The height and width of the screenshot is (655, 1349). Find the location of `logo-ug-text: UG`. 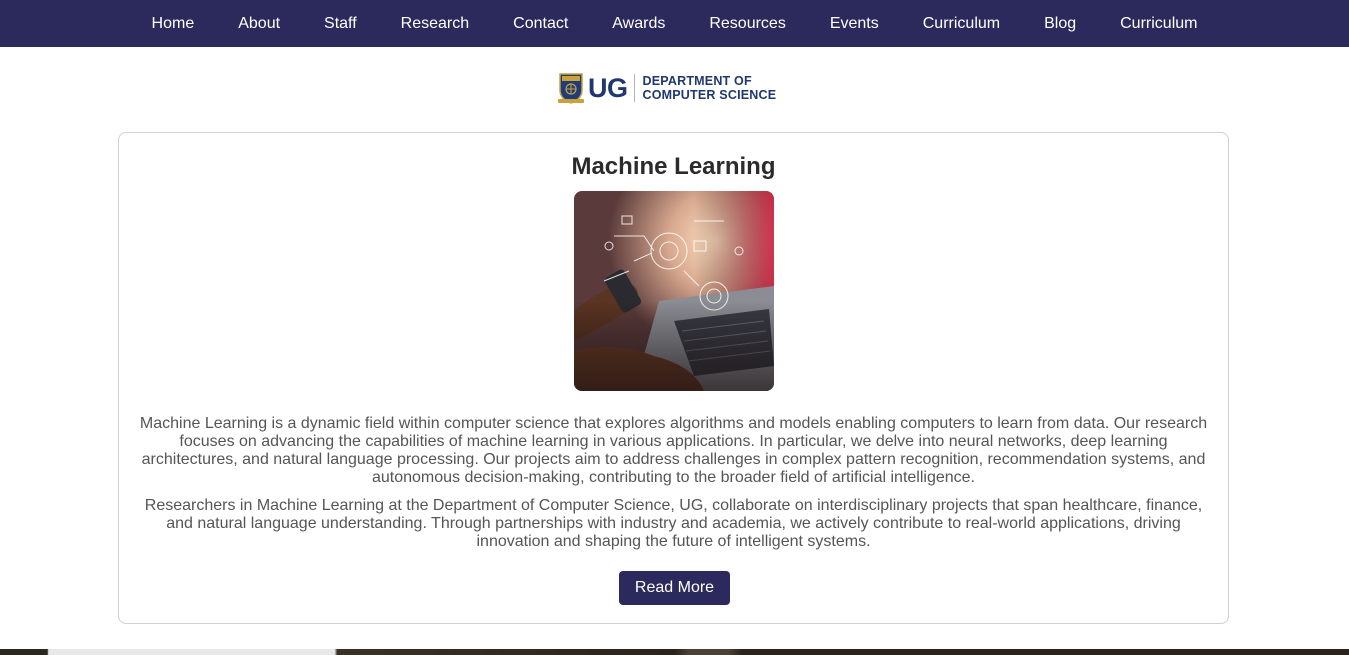

logo-ug-text: UG is located at coordinates (608, 87).